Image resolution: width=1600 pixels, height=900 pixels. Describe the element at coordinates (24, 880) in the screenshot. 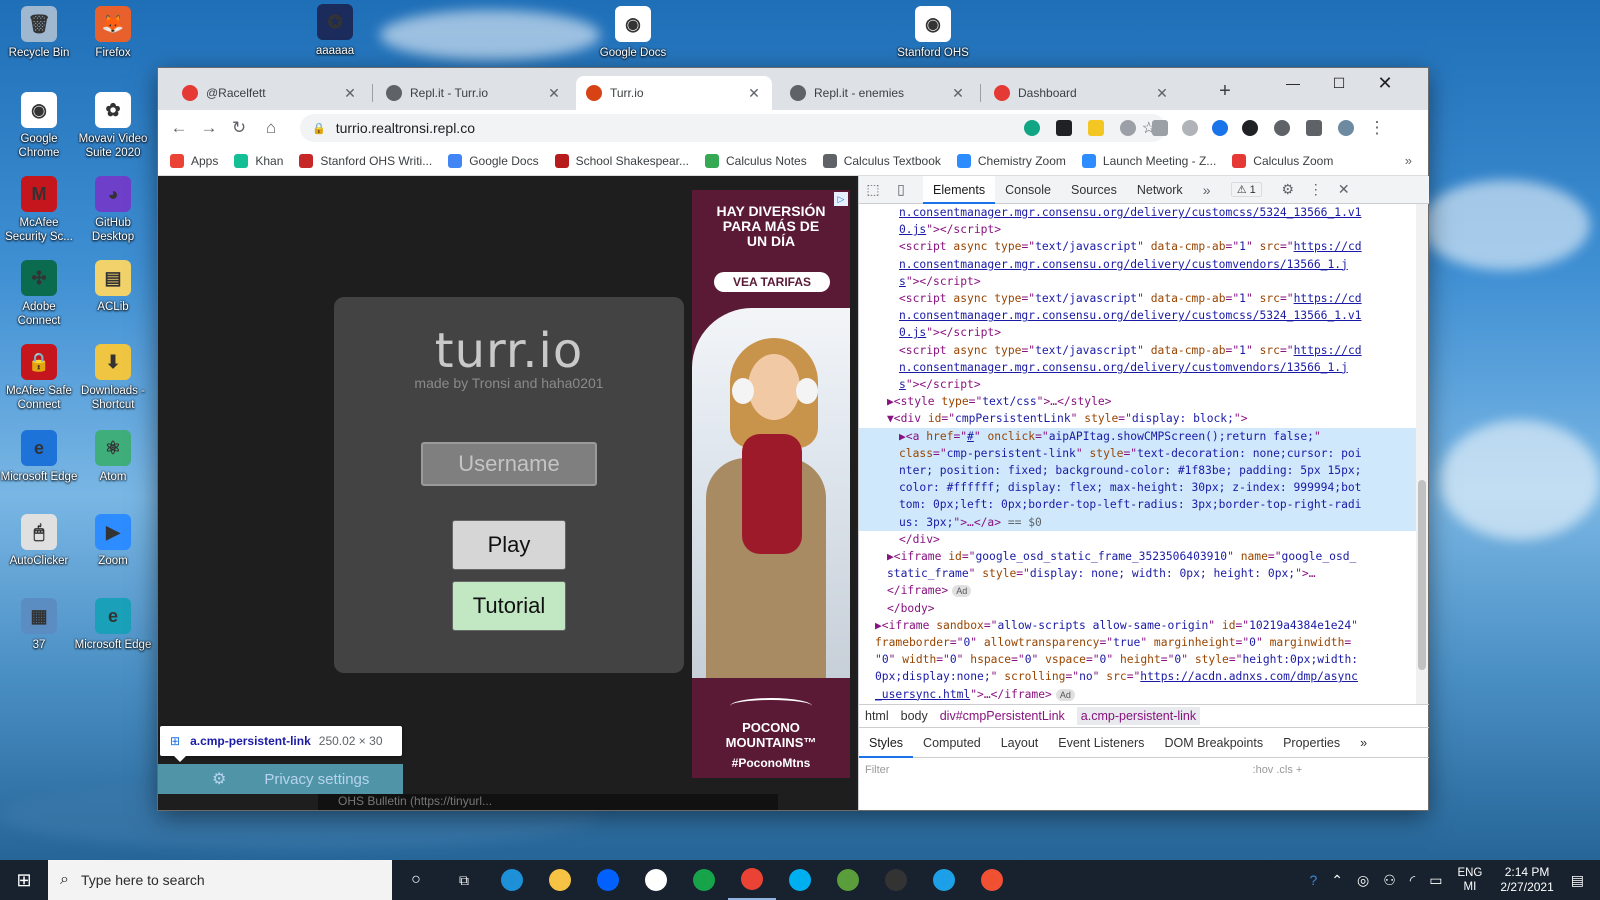

I see `start-windows-icon: ⊞` at that location.